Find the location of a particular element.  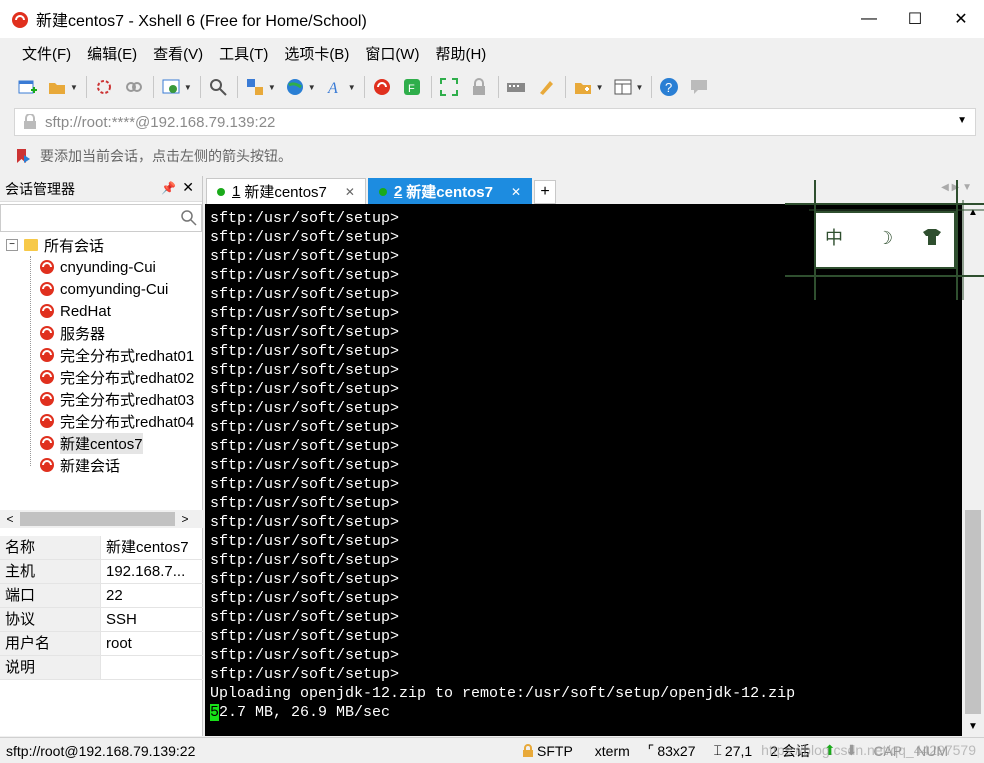

session-item: 服务器 is located at coordinates (101, 333).